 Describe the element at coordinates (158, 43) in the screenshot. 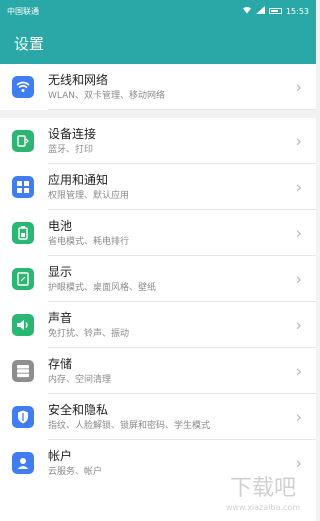

I see `app-bar: 设置` at that location.